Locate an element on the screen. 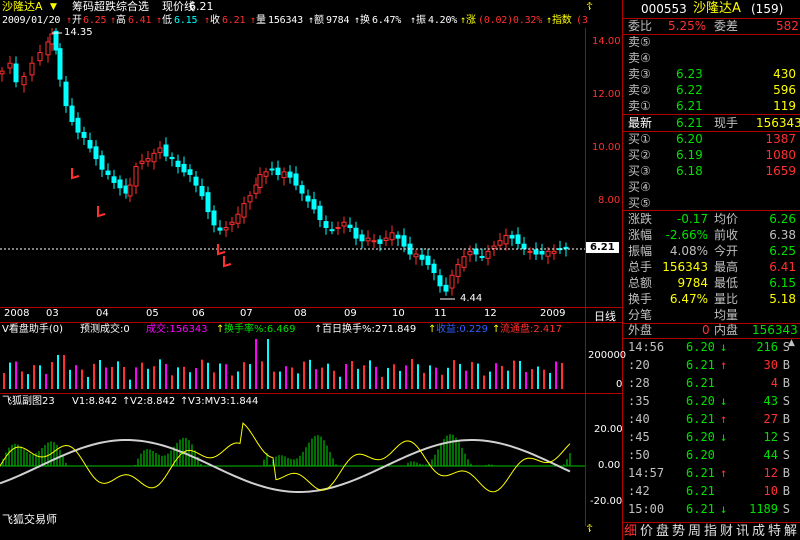  latest-row: 最新 6.21 现手 156343 is located at coordinates (714, 123).